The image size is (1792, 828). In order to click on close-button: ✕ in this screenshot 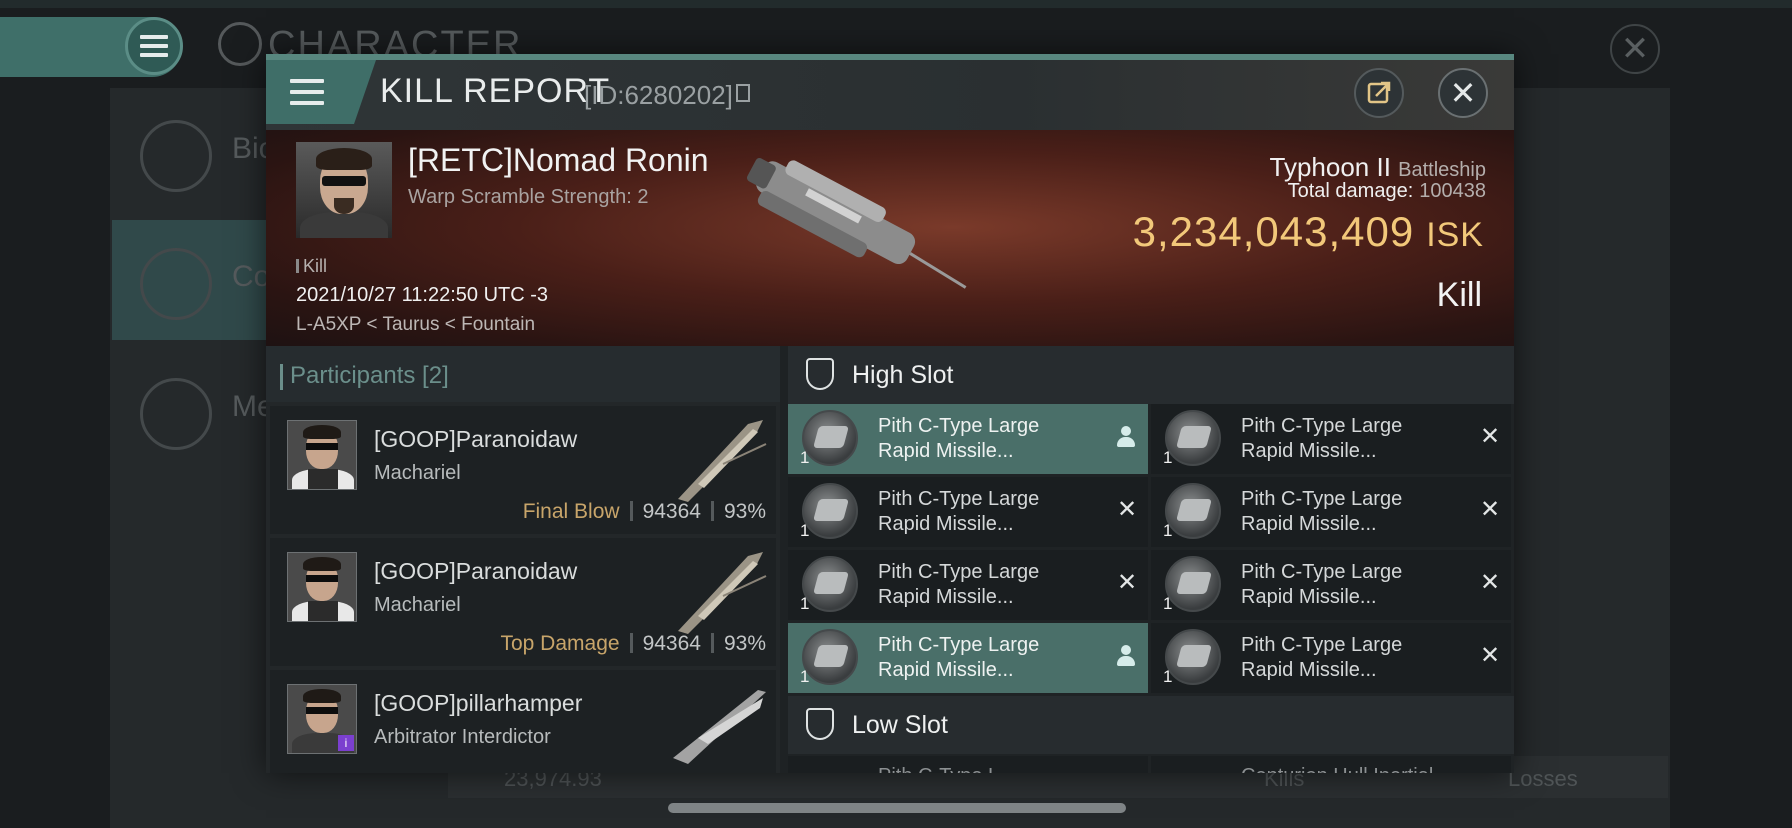, I will do `click(1463, 93)`.